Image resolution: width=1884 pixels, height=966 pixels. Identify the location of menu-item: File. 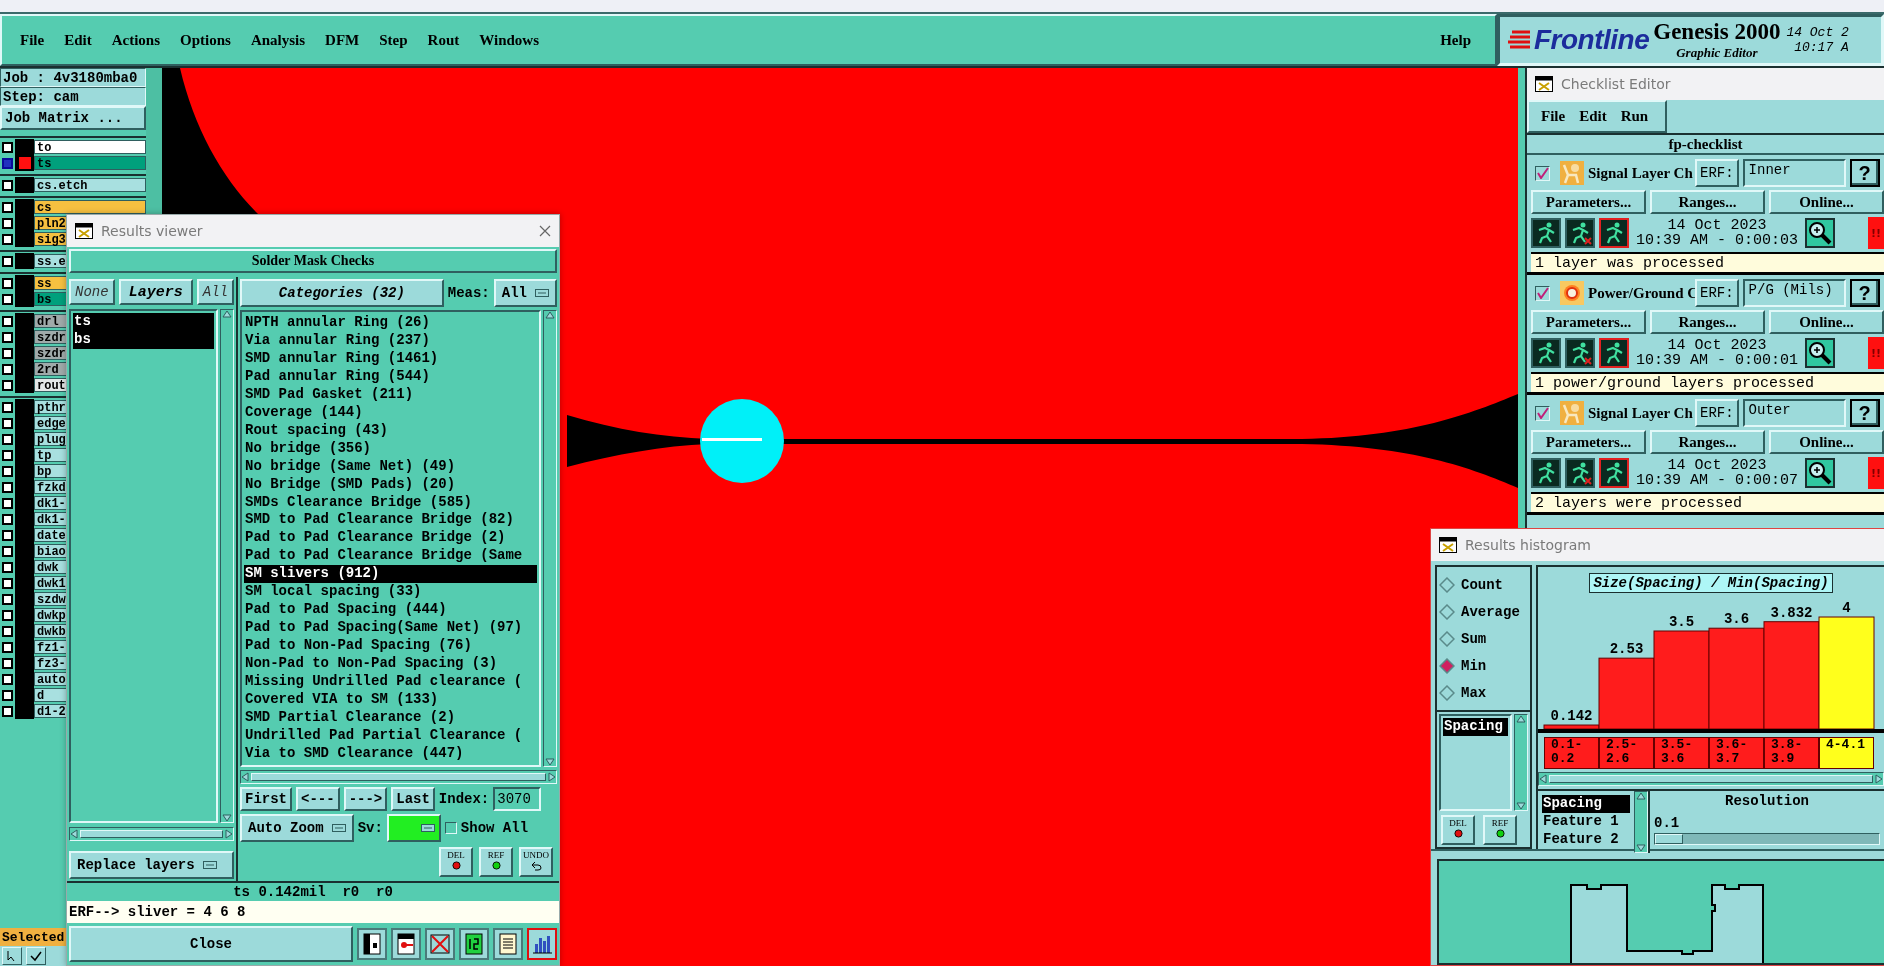
(1553, 116).